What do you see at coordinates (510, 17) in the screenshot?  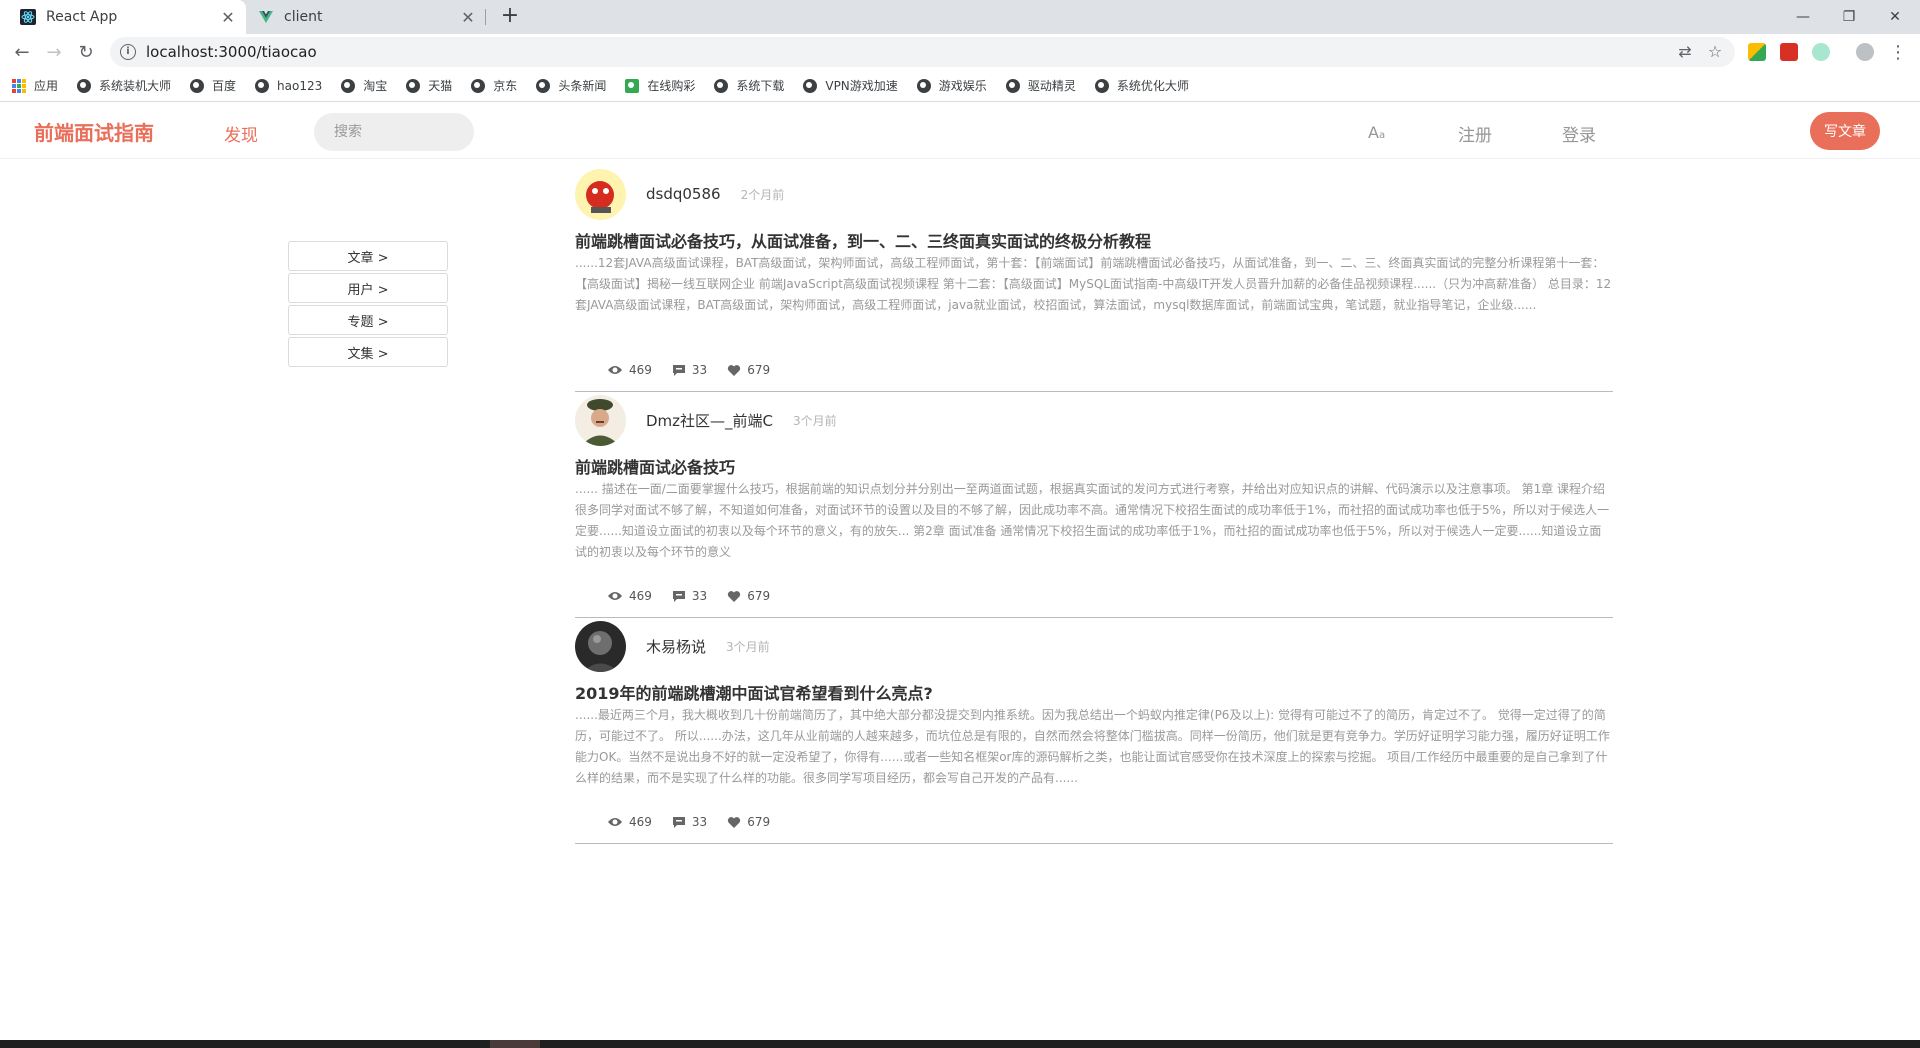 I see `new-tab-button: +` at bounding box center [510, 17].